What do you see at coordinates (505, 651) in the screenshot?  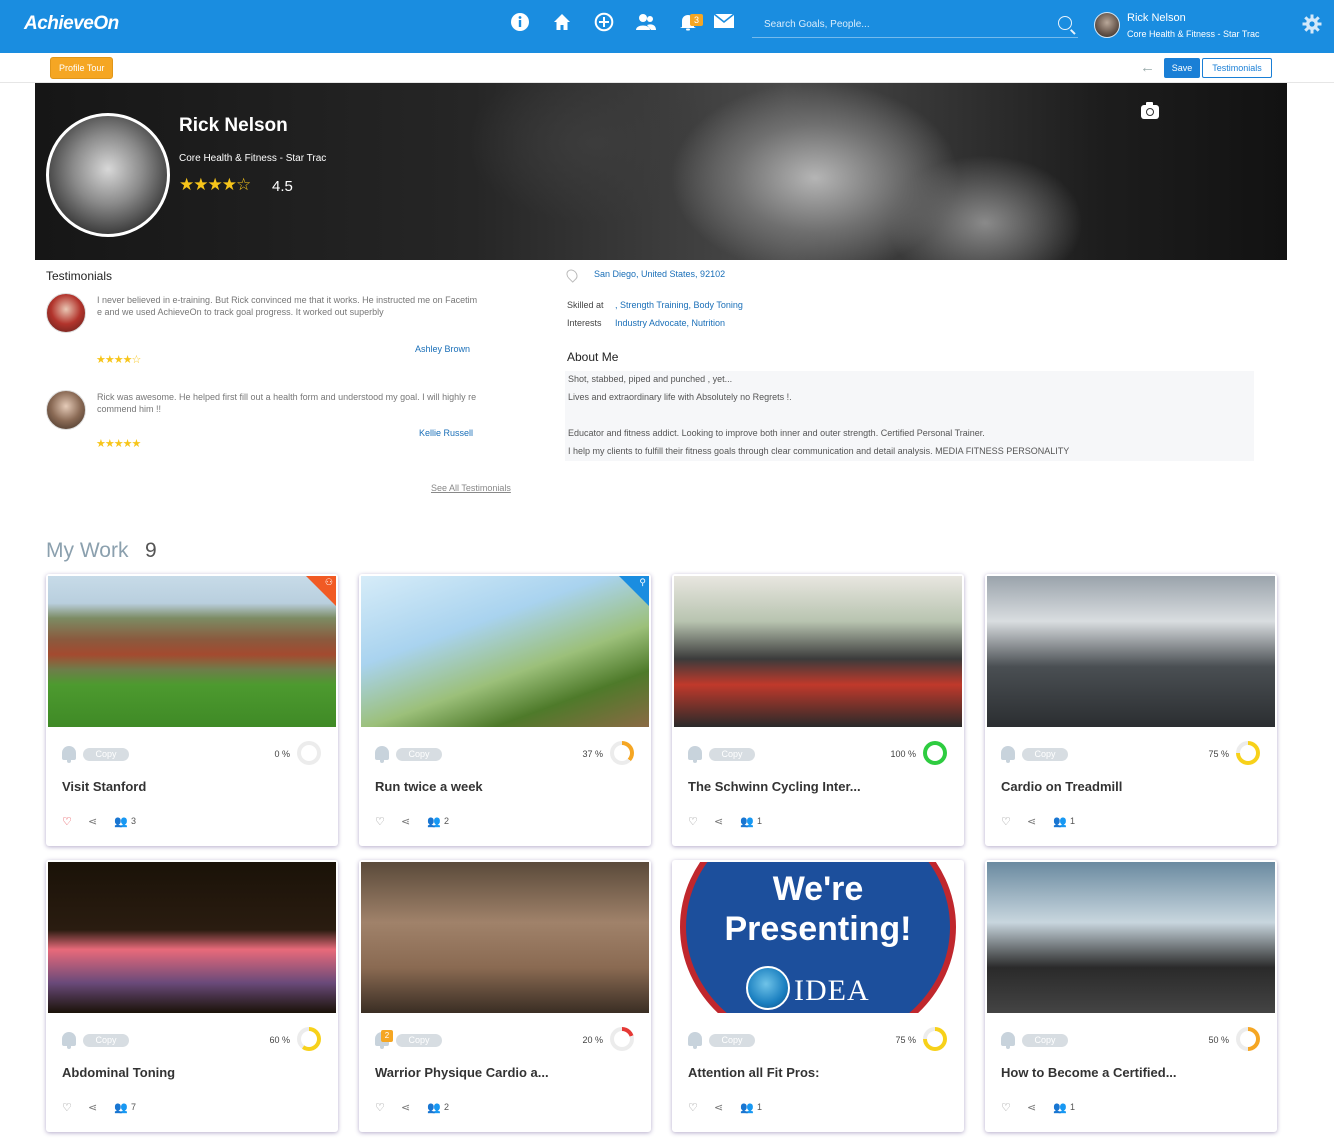 I see `goal-image: ⚲` at bounding box center [505, 651].